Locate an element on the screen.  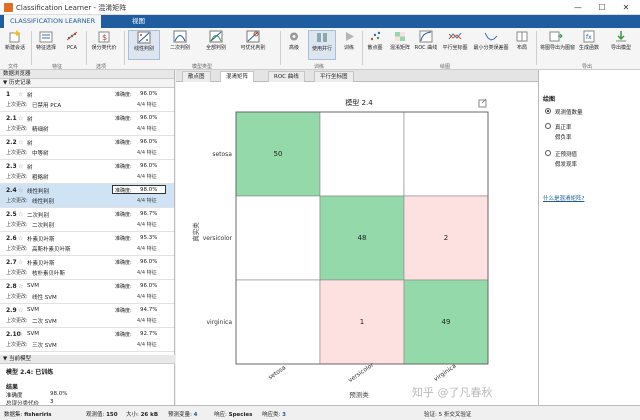
new-session-button: 新建会话 is located at coordinates (15, 45).